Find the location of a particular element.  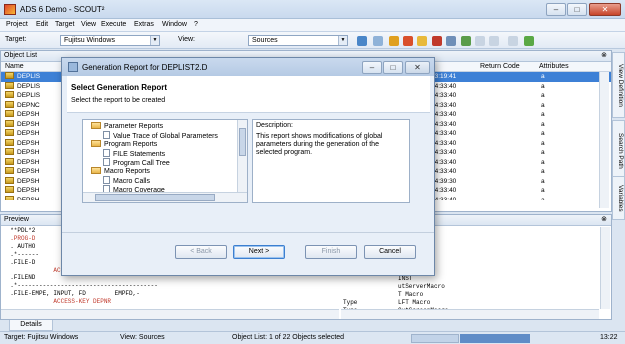

column-return-code: Return Code is located at coordinates (500, 66).